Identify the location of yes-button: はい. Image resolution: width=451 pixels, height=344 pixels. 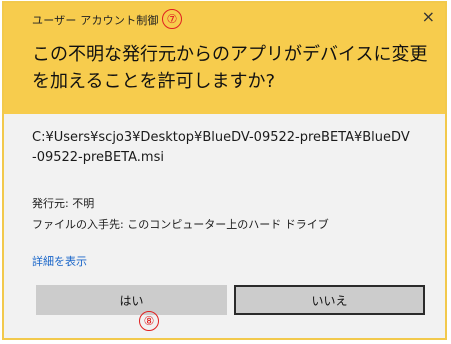
(131, 300).